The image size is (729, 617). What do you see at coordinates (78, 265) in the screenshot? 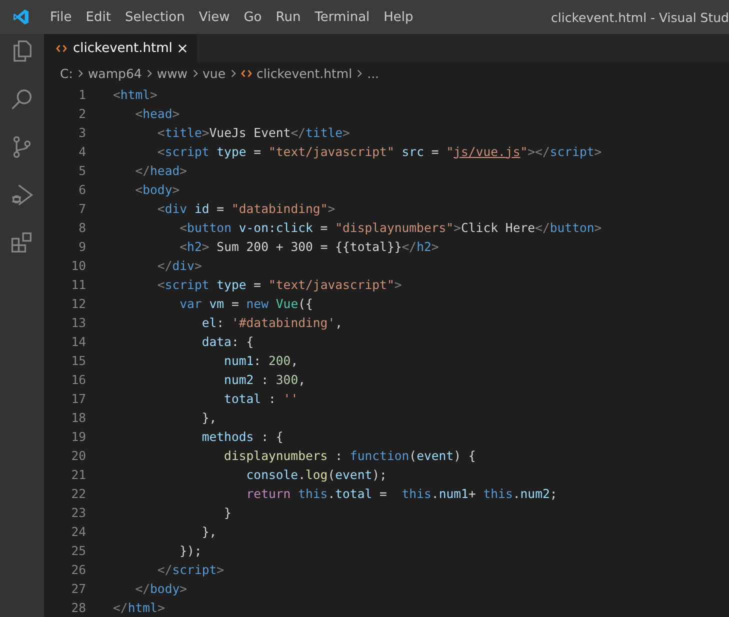
I see `line-number: 10` at bounding box center [78, 265].